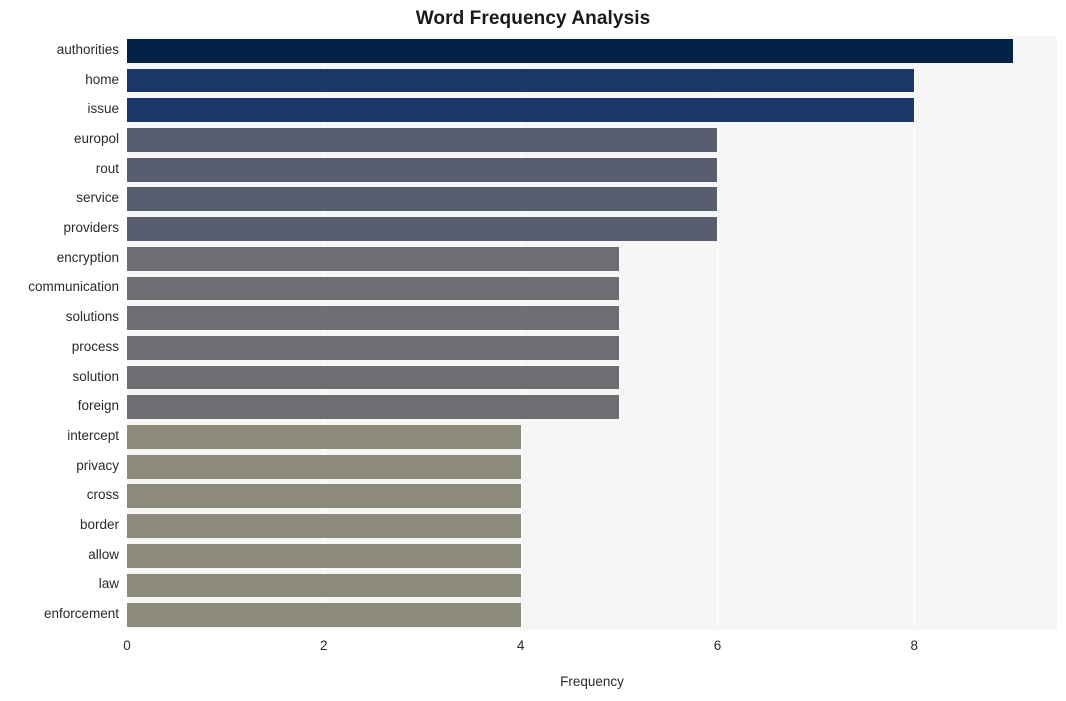  Describe the element at coordinates (324, 645) in the screenshot. I see `x-tick-label-2: 2` at that location.